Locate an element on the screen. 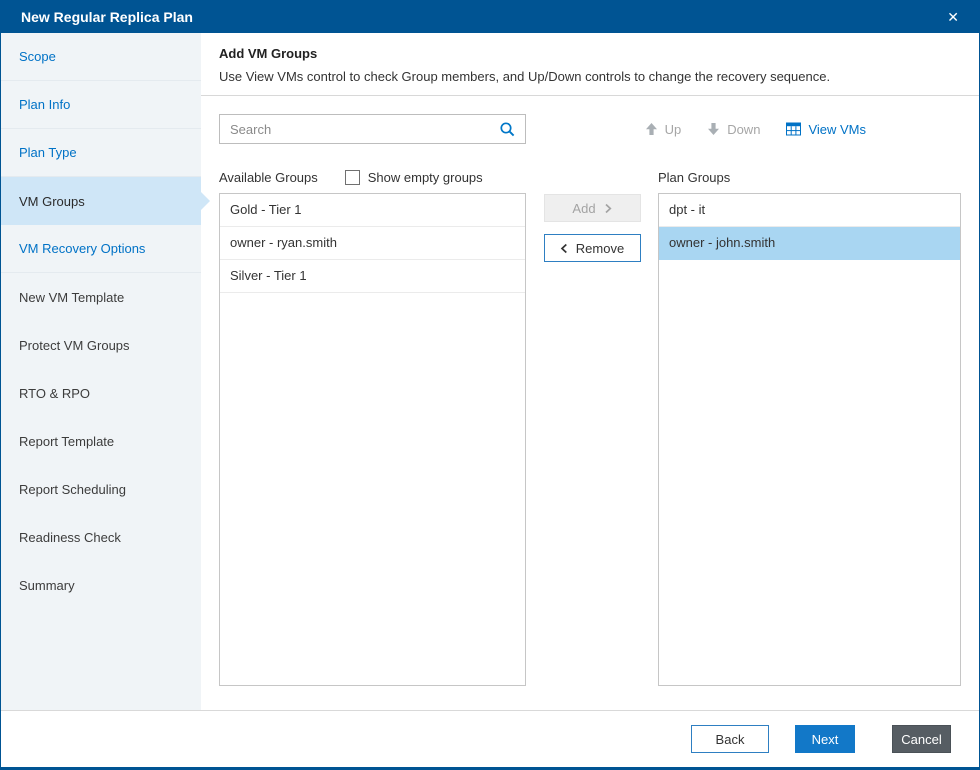  arrow-down-icon is located at coordinates (714, 129).